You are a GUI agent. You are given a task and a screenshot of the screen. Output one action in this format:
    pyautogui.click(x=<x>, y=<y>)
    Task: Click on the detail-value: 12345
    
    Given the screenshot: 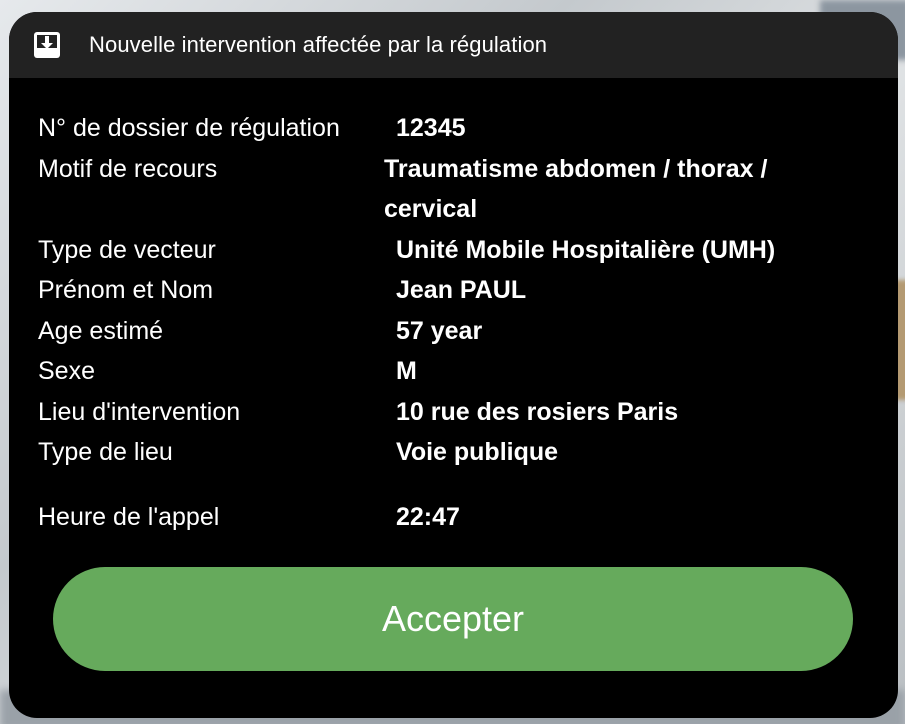 What is the action you would take?
    pyautogui.click(x=431, y=128)
    